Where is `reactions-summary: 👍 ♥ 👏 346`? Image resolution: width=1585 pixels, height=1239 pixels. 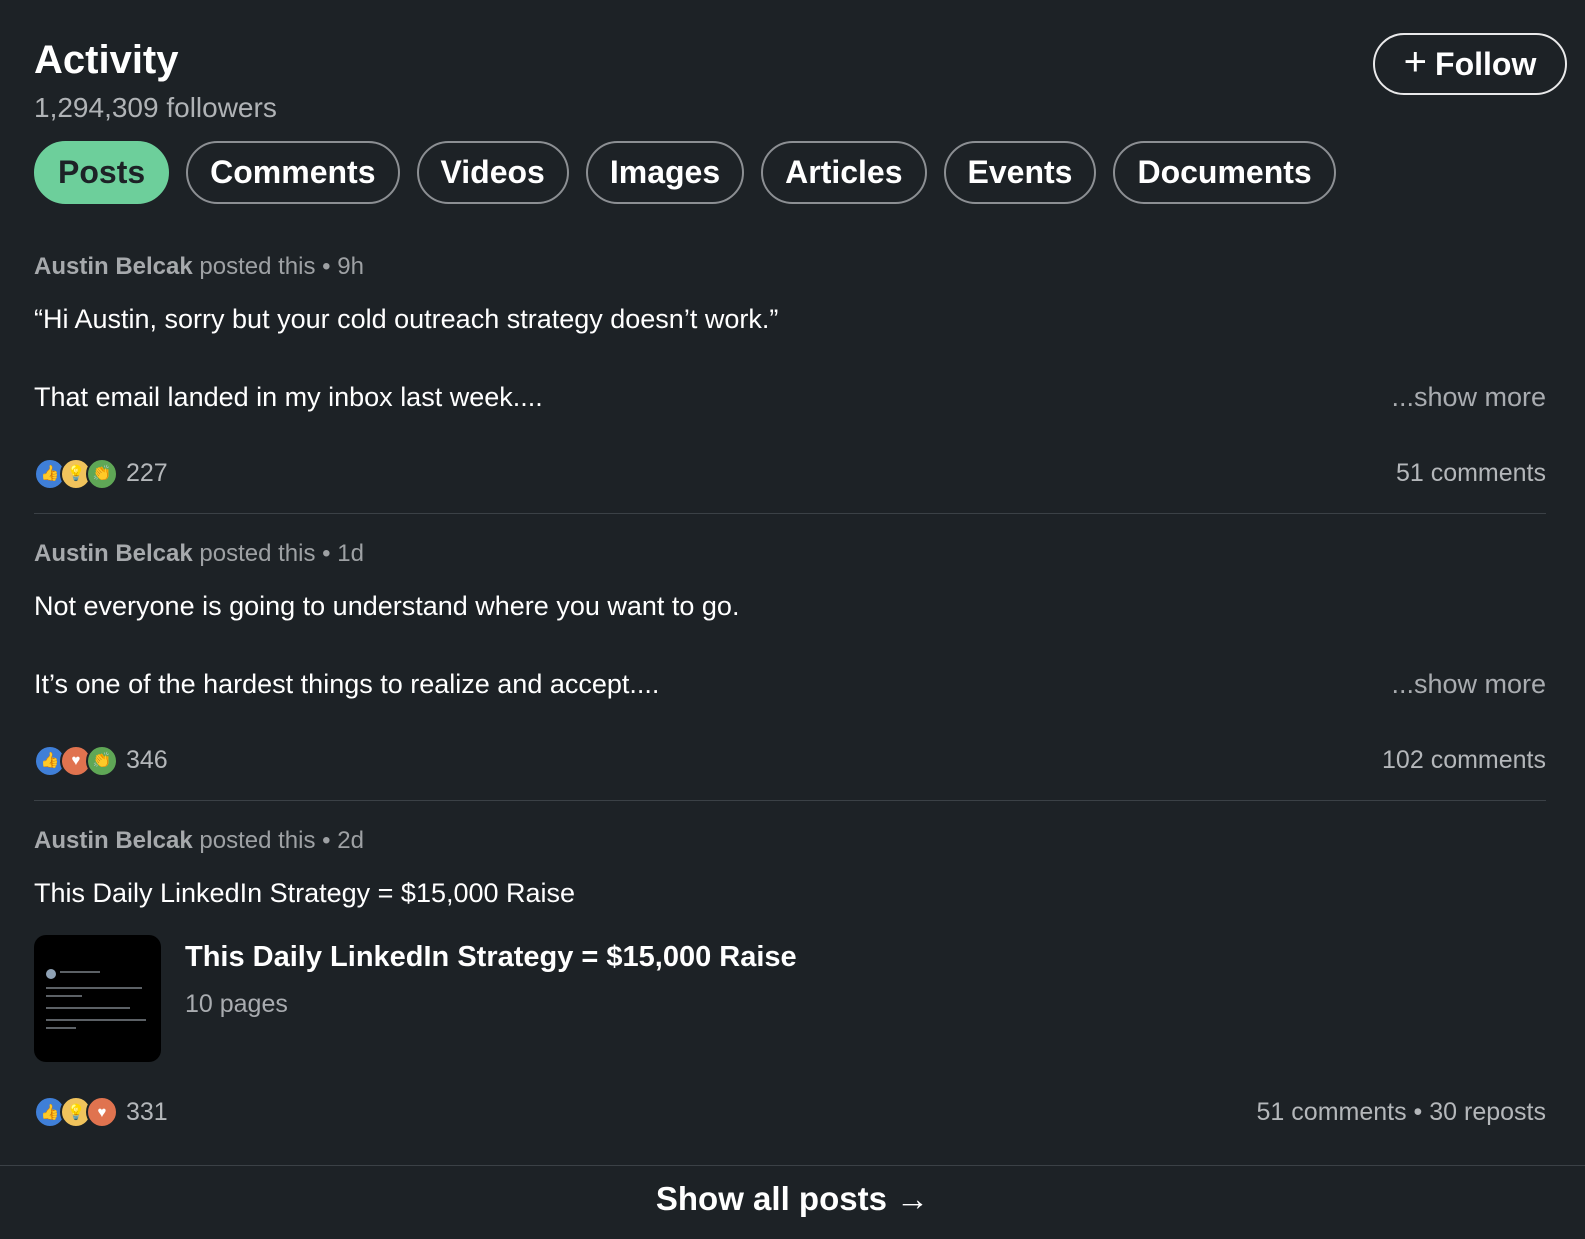 reactions-summary: 👍 ♥ 👏 346 is located at coordinates (101, 760).